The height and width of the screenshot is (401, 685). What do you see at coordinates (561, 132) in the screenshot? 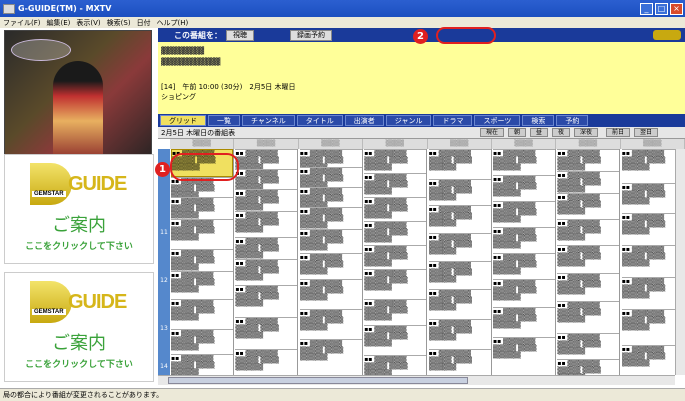
I see `btn-night: 夜` at bounding box center [561, 132].